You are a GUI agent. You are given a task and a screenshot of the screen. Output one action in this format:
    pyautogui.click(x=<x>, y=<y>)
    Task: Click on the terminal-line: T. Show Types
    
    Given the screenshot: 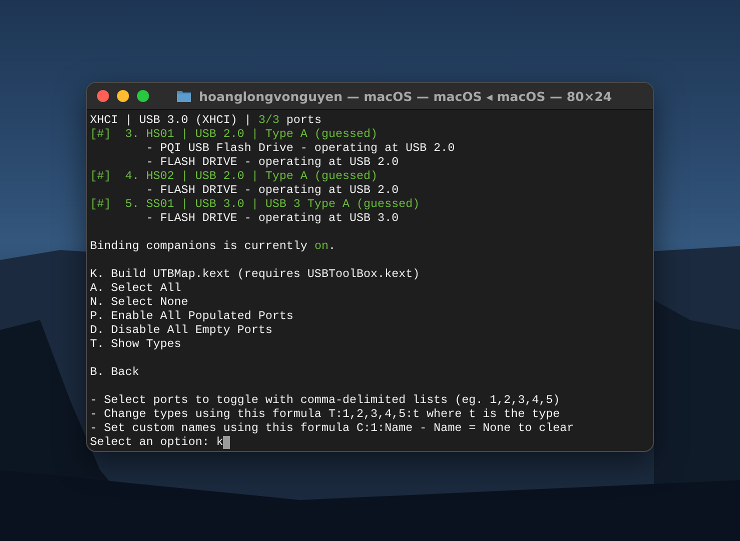 What is the action you would take?
    pyautogui.click(x=136, y=344)
    